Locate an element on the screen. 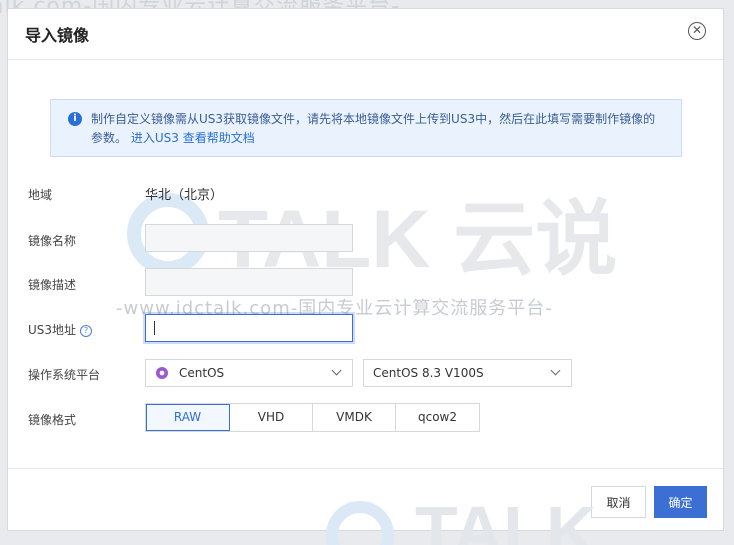 This screenshot has width=734, height=545. region-label: 地域 is located at coordinates (40, 195).